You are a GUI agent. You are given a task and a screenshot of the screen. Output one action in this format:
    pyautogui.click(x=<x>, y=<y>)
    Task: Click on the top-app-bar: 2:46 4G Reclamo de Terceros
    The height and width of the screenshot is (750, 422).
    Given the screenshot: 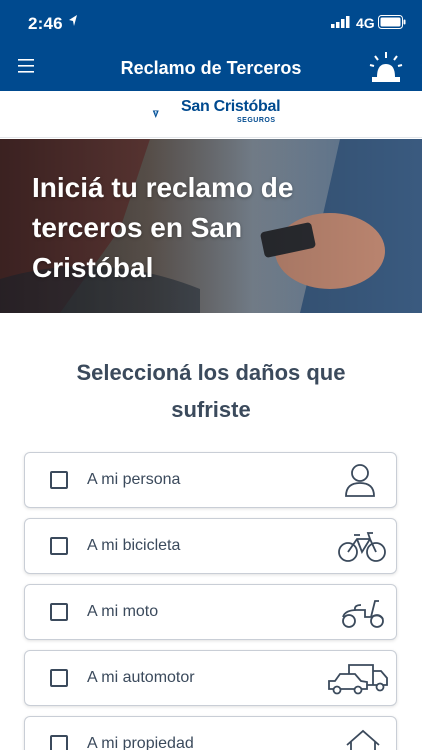 What is the action you would take?
    pyautogui.click(x=211, y=45)
    